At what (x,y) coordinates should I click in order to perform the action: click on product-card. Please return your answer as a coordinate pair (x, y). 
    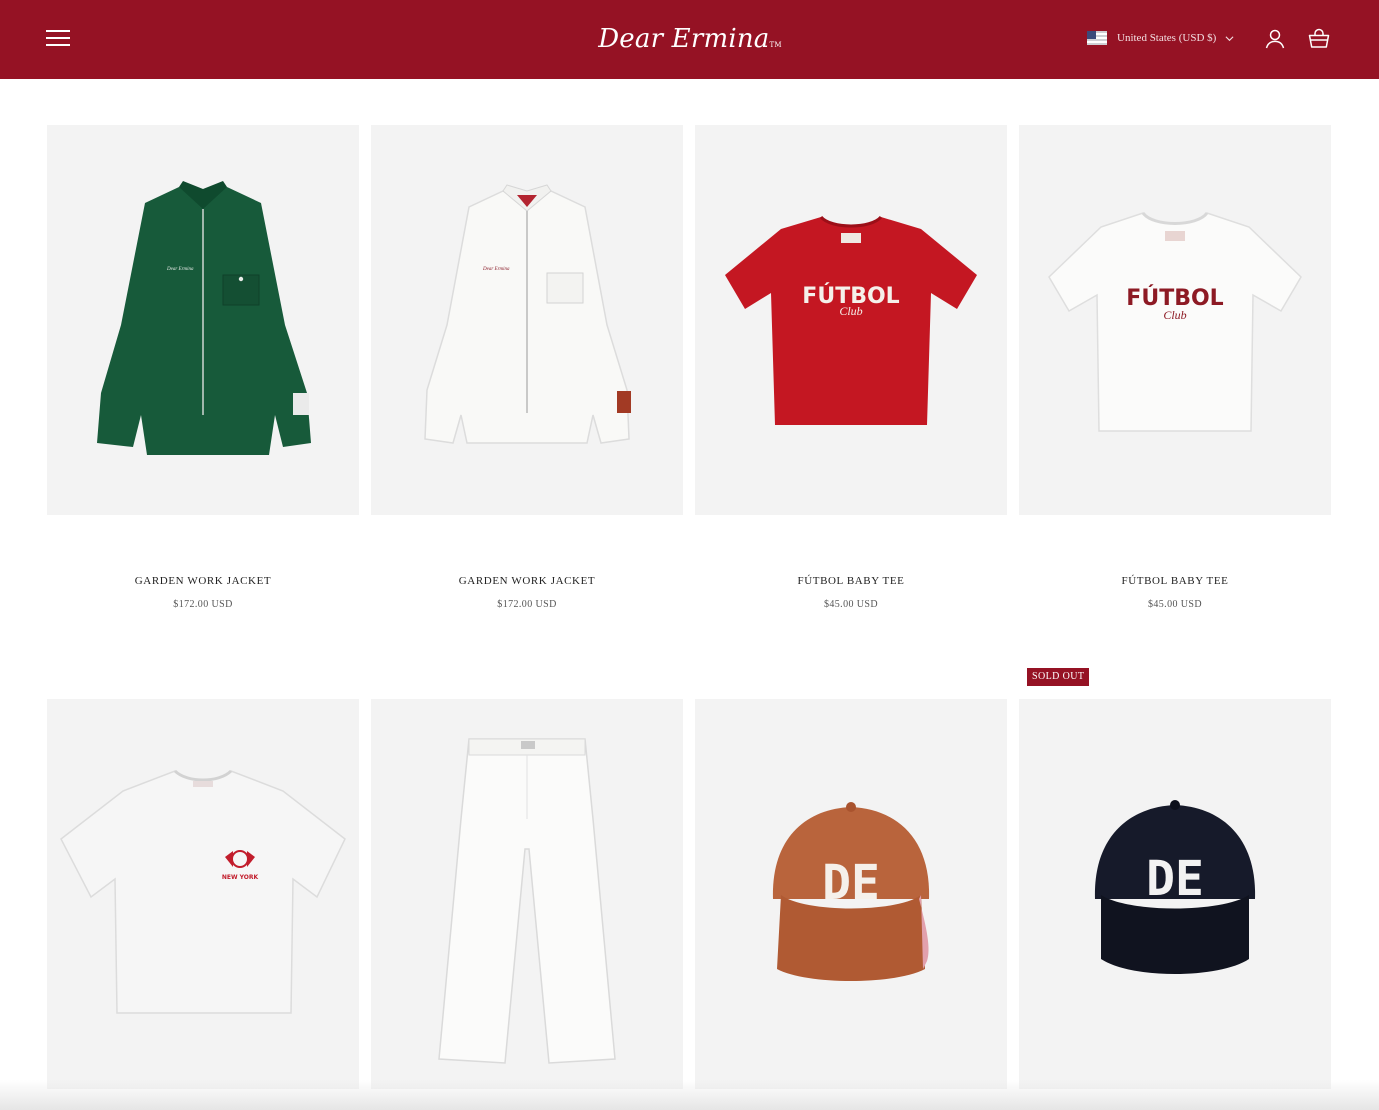
    Looking at the image, I should click on (527, 894).